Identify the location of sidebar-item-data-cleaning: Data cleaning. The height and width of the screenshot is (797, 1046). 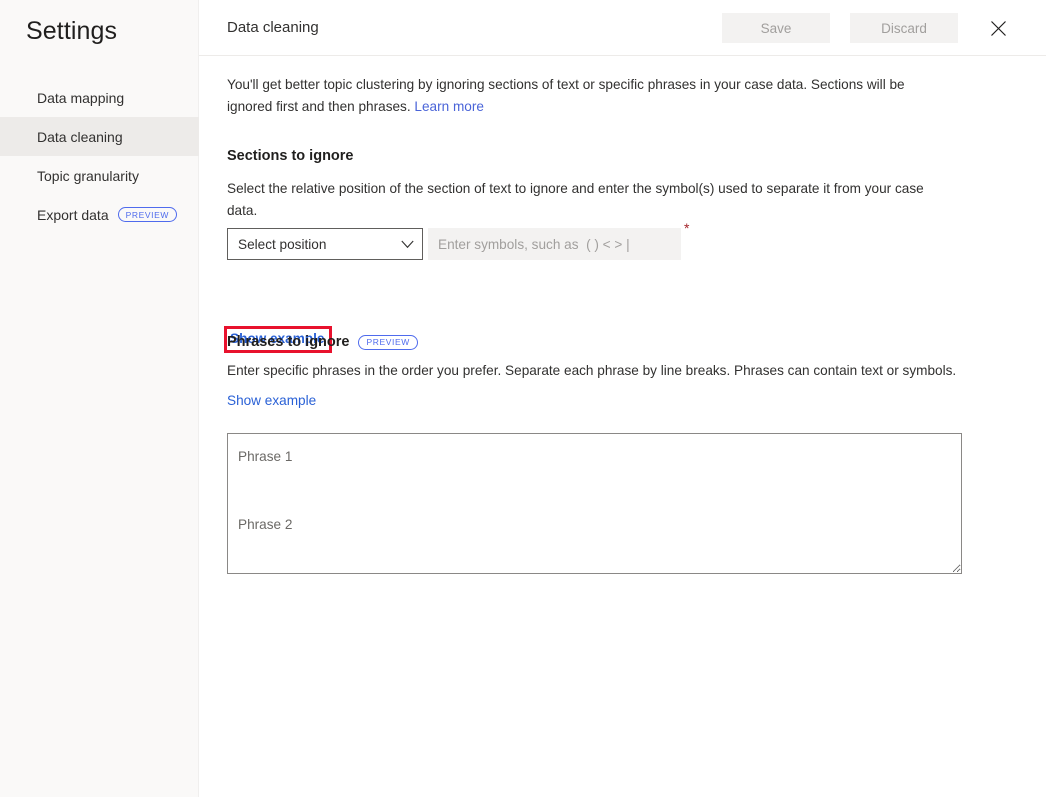
(99, 136).